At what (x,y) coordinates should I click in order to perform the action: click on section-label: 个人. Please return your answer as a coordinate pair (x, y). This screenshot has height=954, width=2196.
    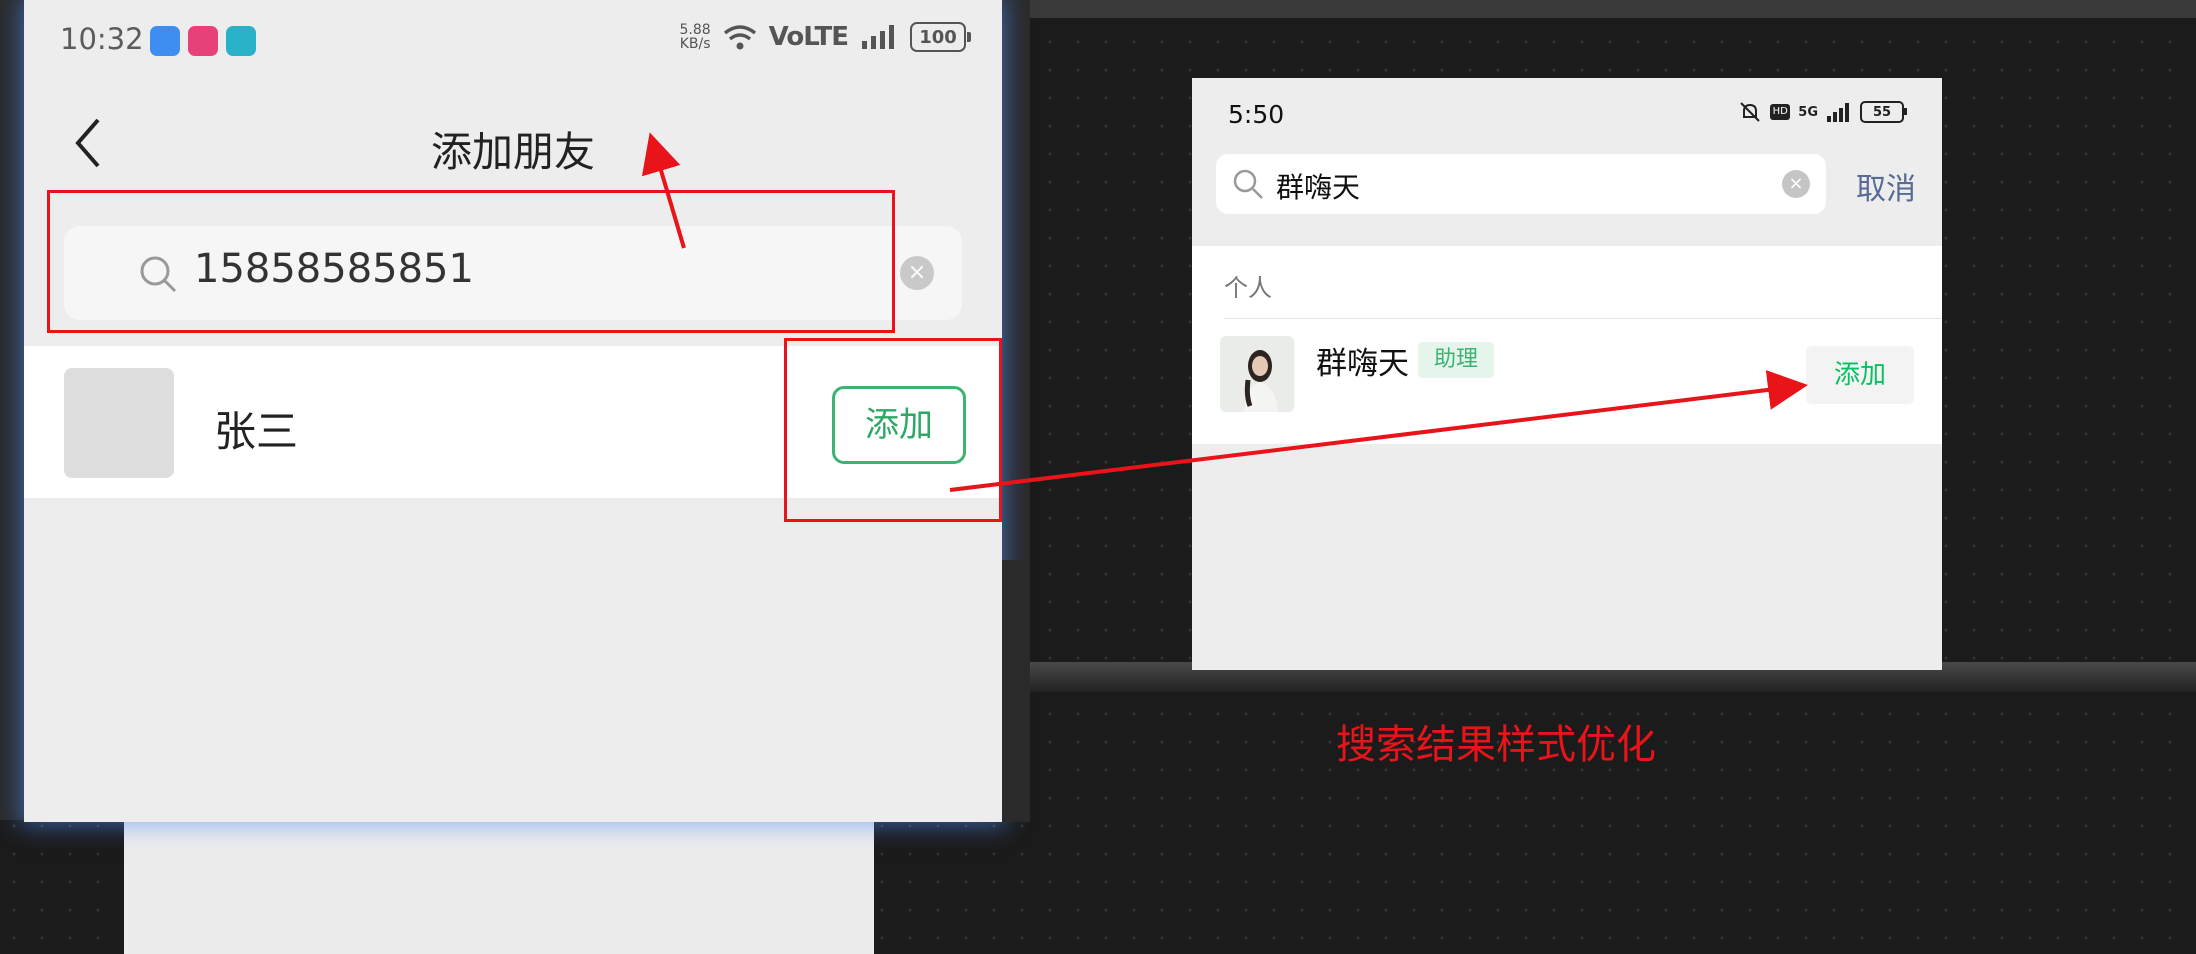
    Looking at the image, I should click on (1248, 288).